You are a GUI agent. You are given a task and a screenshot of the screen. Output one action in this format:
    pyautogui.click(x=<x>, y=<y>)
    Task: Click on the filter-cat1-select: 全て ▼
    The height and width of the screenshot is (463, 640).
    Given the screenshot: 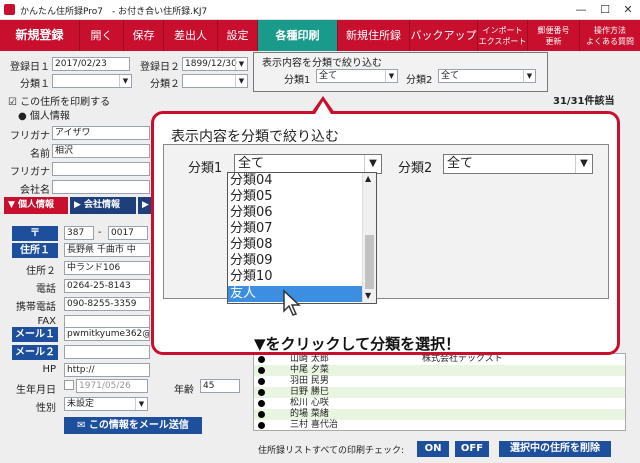 What is the action you would take?
    pyautogui.click(x=357, y=76)
    